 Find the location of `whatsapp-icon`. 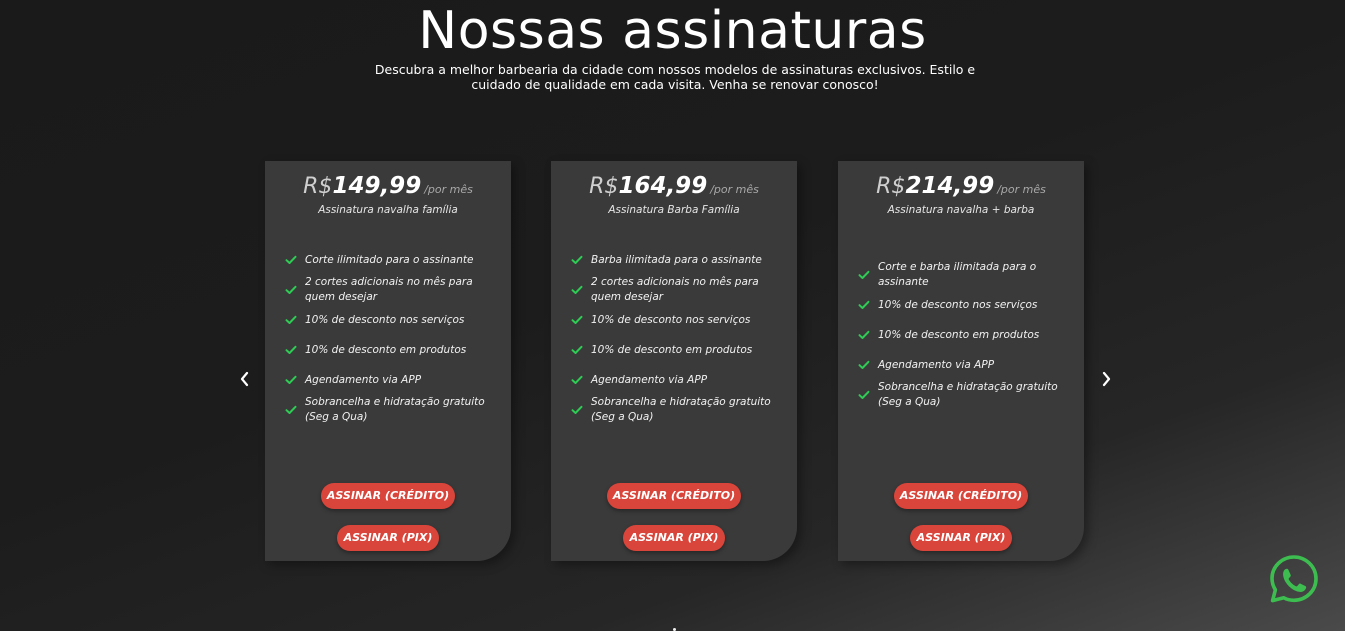

whatsapp-icon is located at coordinates (1294, 579).